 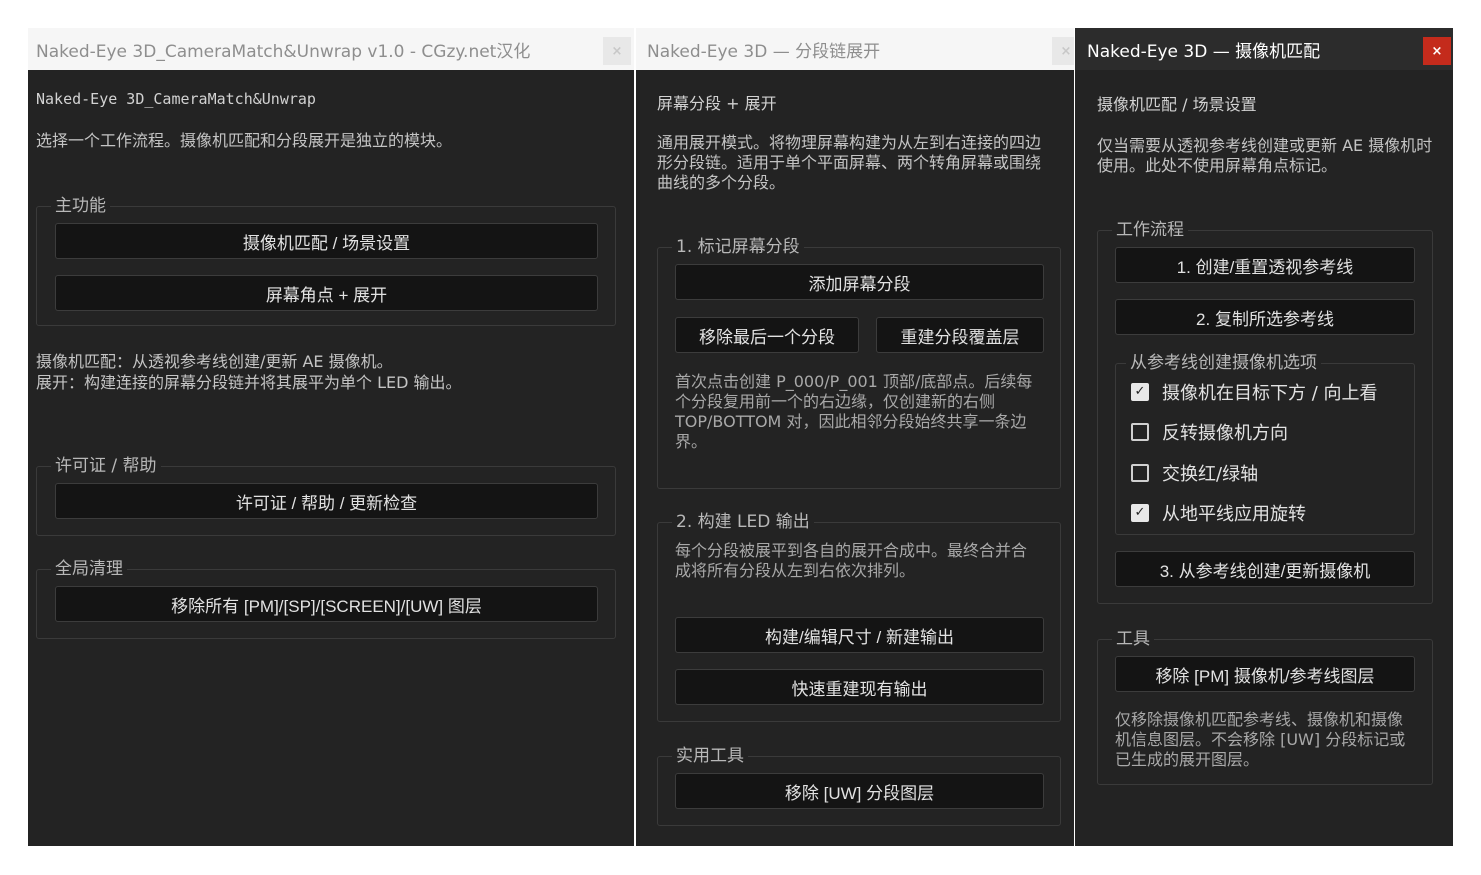 I want to click on camera-match-description: 摄像机匹配：从透视参考线创建/更新 AE 摄像机。, so click(x=214, y=361).